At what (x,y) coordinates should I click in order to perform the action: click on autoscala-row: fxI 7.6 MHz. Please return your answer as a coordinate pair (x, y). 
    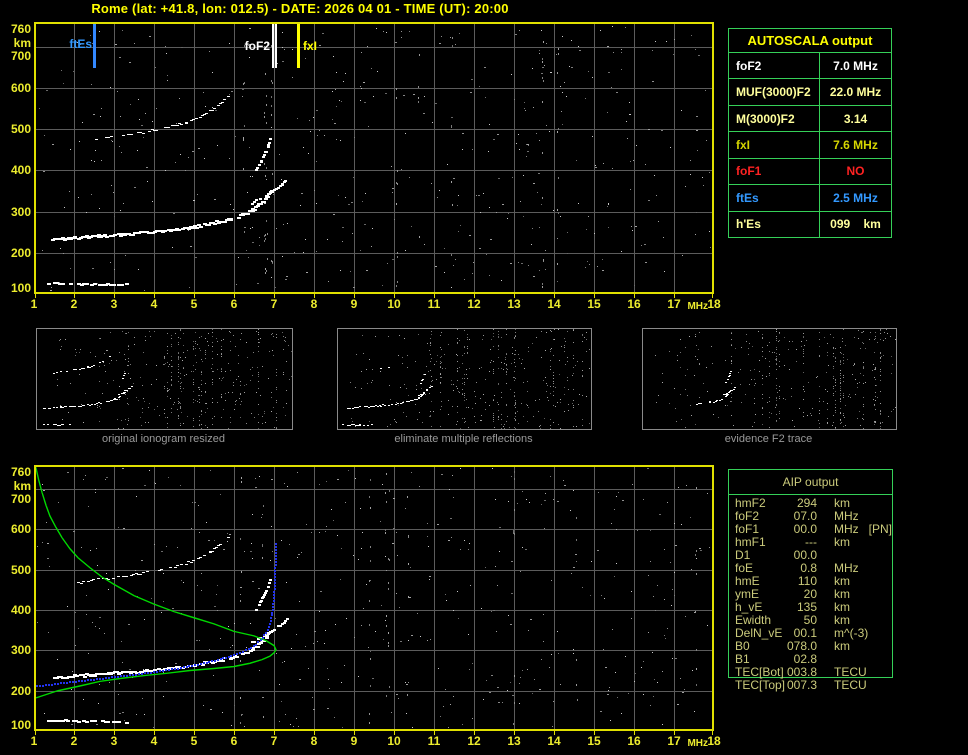
    Looking at the image, I should click on (810, 144).